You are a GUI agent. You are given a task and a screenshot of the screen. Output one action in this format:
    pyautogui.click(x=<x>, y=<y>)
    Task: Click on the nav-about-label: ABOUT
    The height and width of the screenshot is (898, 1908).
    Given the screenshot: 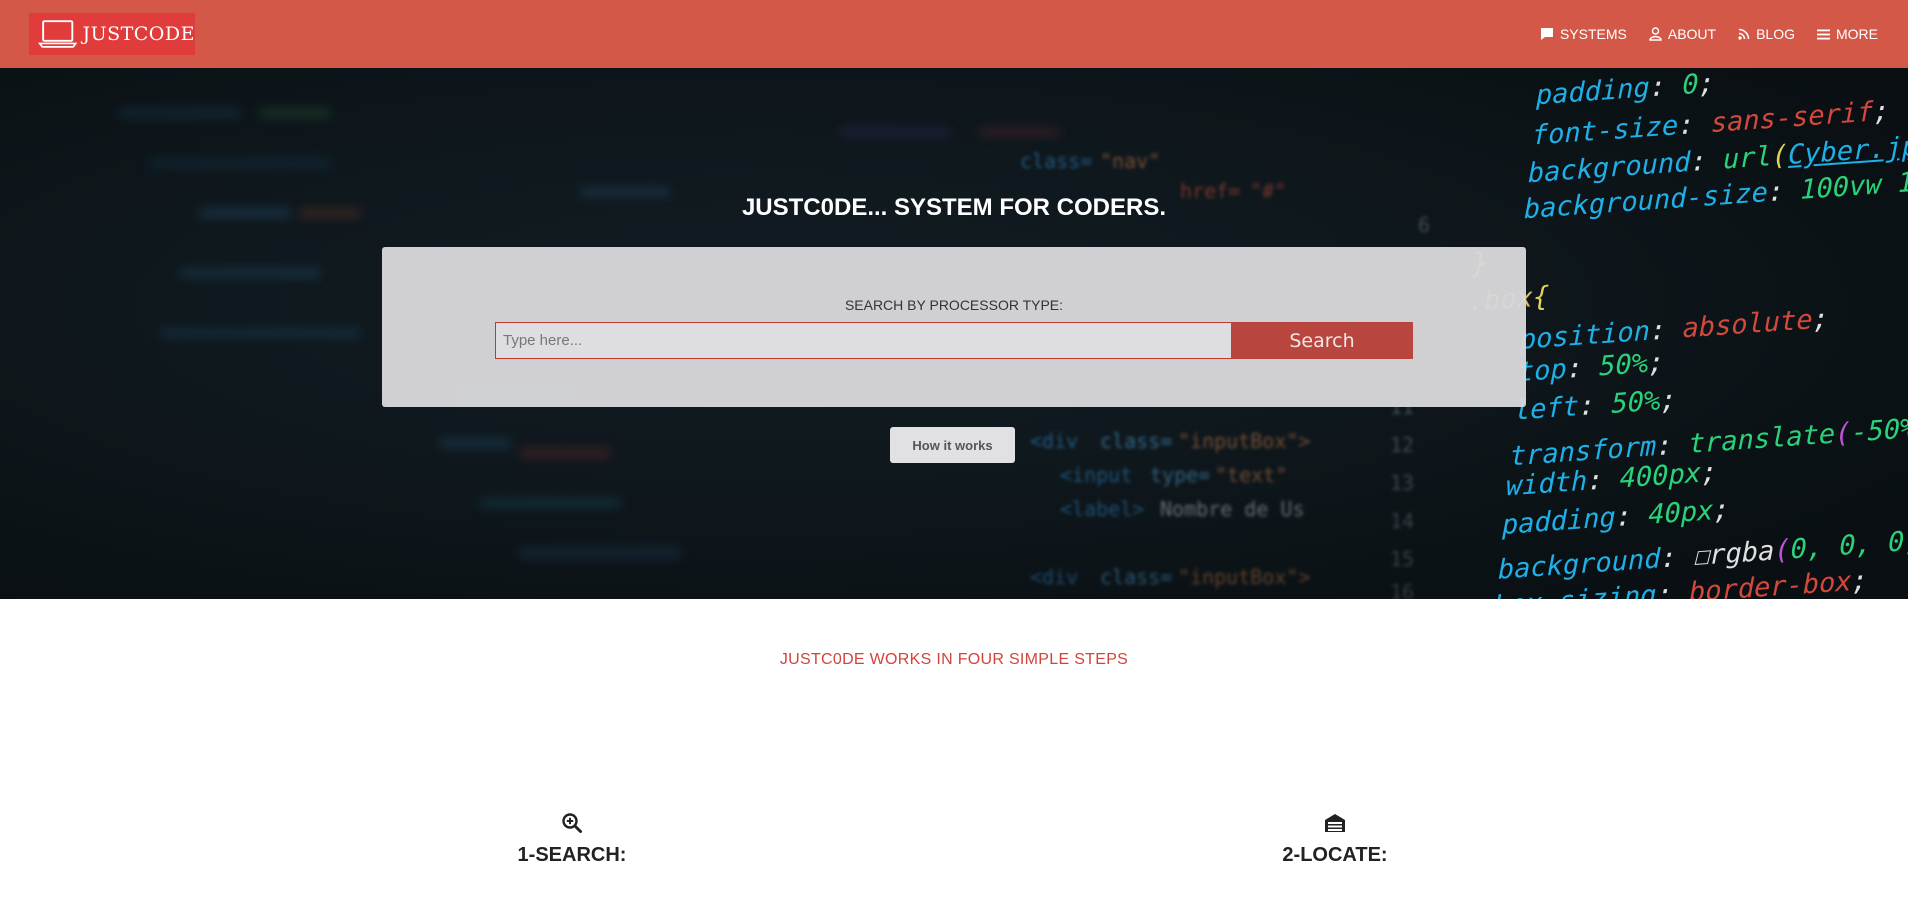 What is the action you would take?
    pyautogui.click(x=1692, y=34)
    